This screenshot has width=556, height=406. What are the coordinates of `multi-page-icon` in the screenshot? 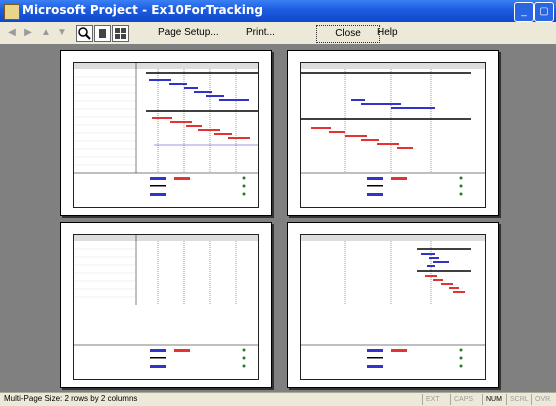 It's located at (120, 33).